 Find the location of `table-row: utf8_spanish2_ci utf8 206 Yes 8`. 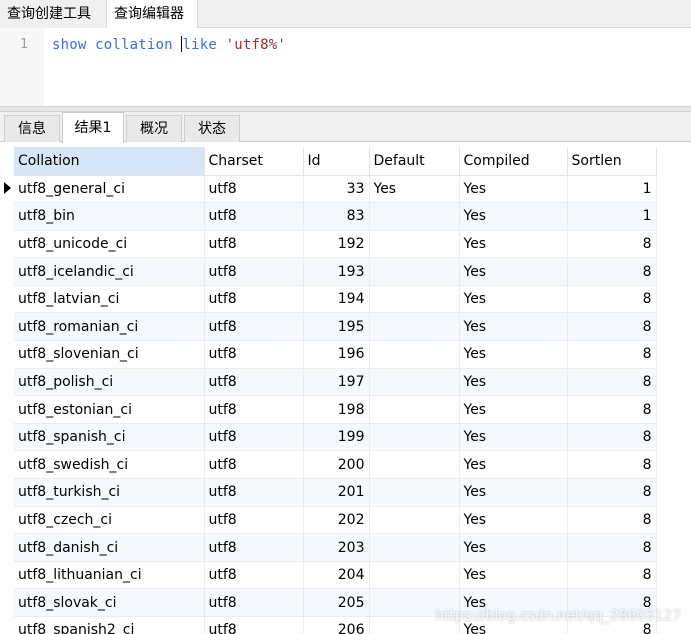

table-row: utf8_spanish2_ci utf8 206 Yes 8 is located at coordinates (335, 625).